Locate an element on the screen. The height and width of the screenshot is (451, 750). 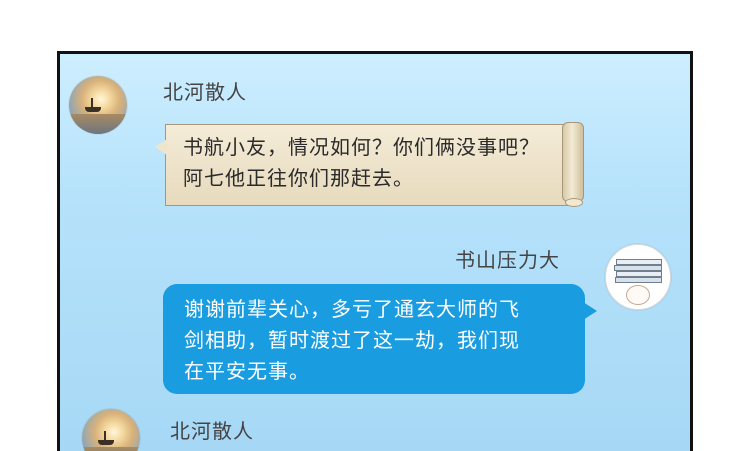
sender-name: 北河散人 is located at coordinates (205, 92).